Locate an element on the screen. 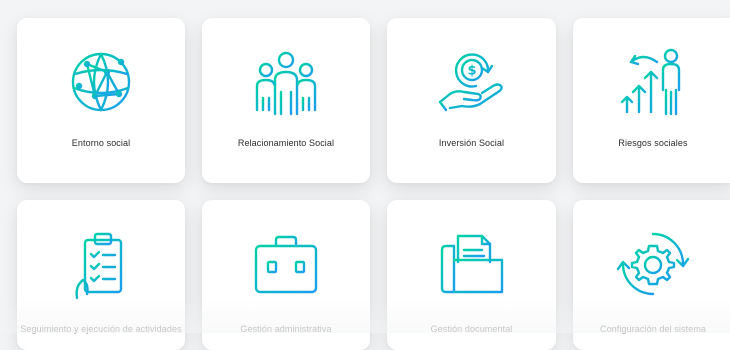  briefcase-icon is located at coordinates (286, 264).